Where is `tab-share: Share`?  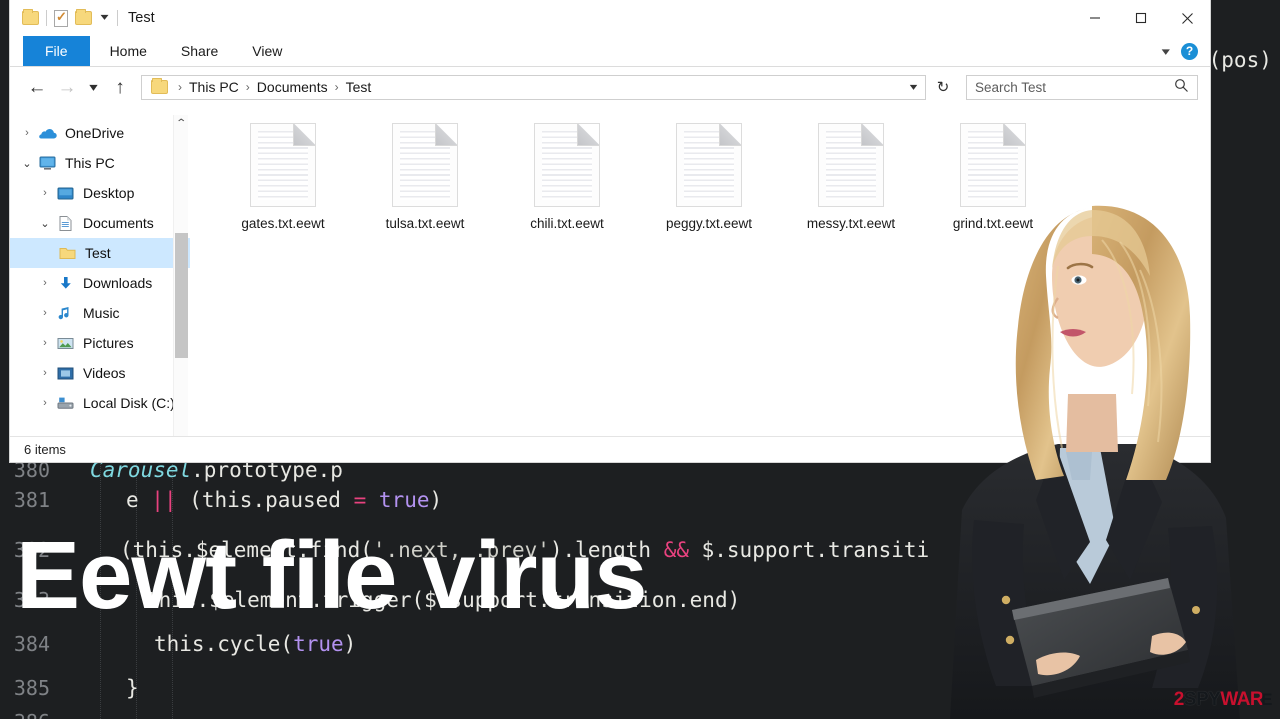
tab-share: Share is located at coordinates (199, 51).